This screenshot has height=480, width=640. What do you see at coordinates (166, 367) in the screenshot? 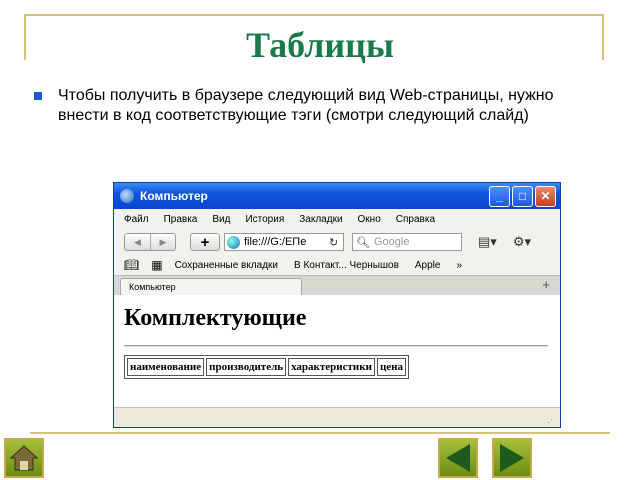
I see `table-header-name: наименование` at bounding box center [166, 367].